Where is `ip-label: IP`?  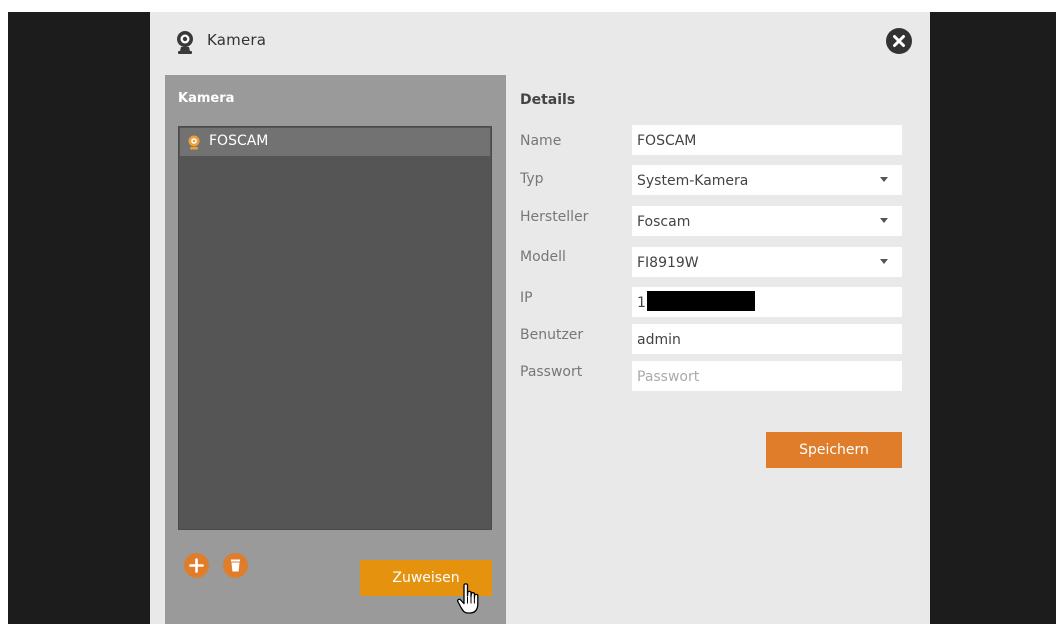 ip-label: IP is located at coordinates (526, 298).